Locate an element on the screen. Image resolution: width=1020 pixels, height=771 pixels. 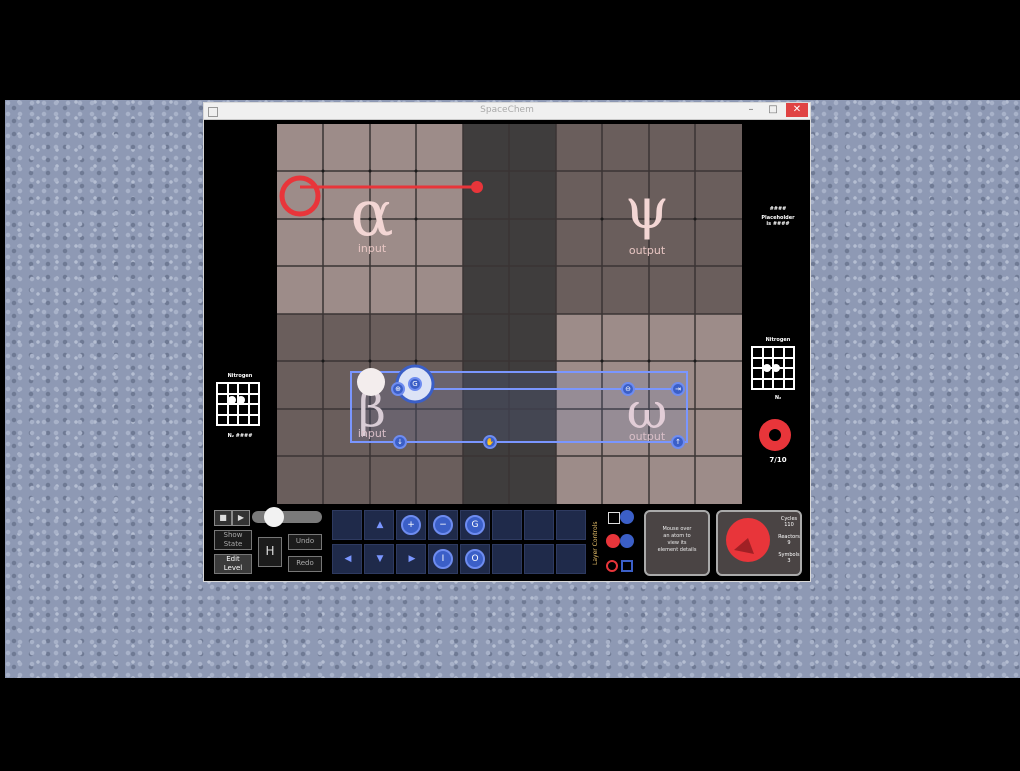
stats-symbols-value: 3 is located at coordinates (789, 561).